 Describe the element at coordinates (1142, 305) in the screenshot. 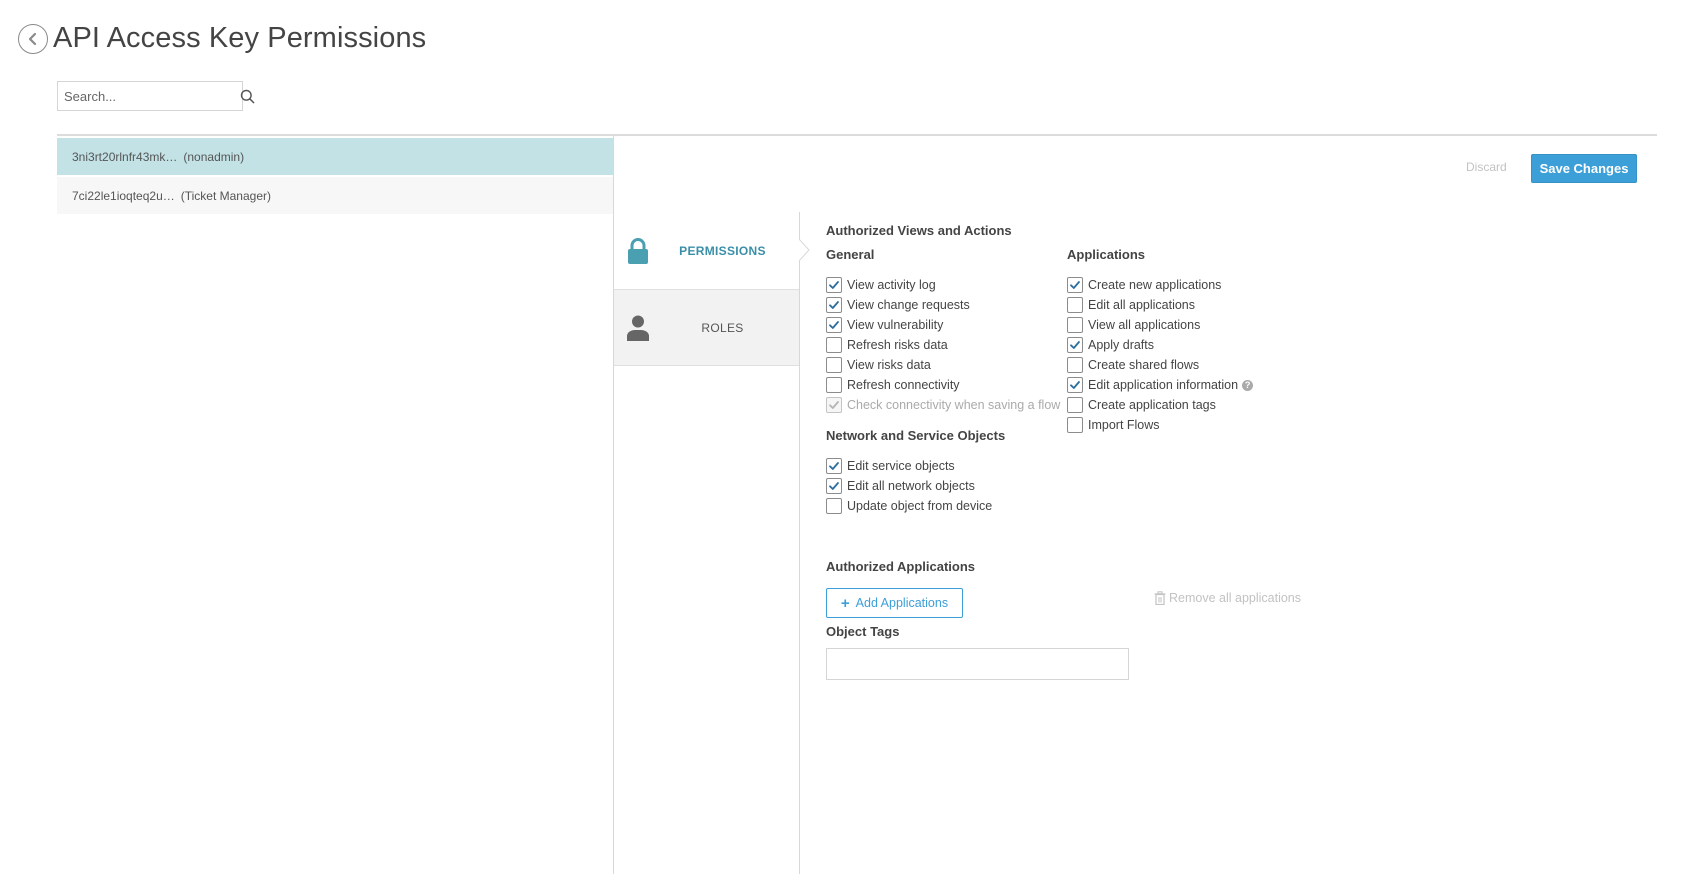

I see `checkbox-label: Edit all applications` at that location.